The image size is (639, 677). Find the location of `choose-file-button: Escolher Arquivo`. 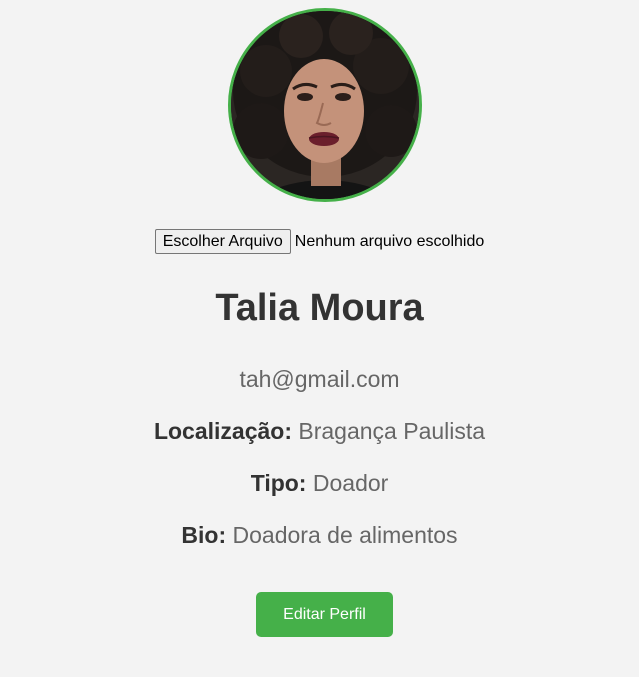

choose-file-button: Escolher Arquivo is located at coordinates (222, 241).